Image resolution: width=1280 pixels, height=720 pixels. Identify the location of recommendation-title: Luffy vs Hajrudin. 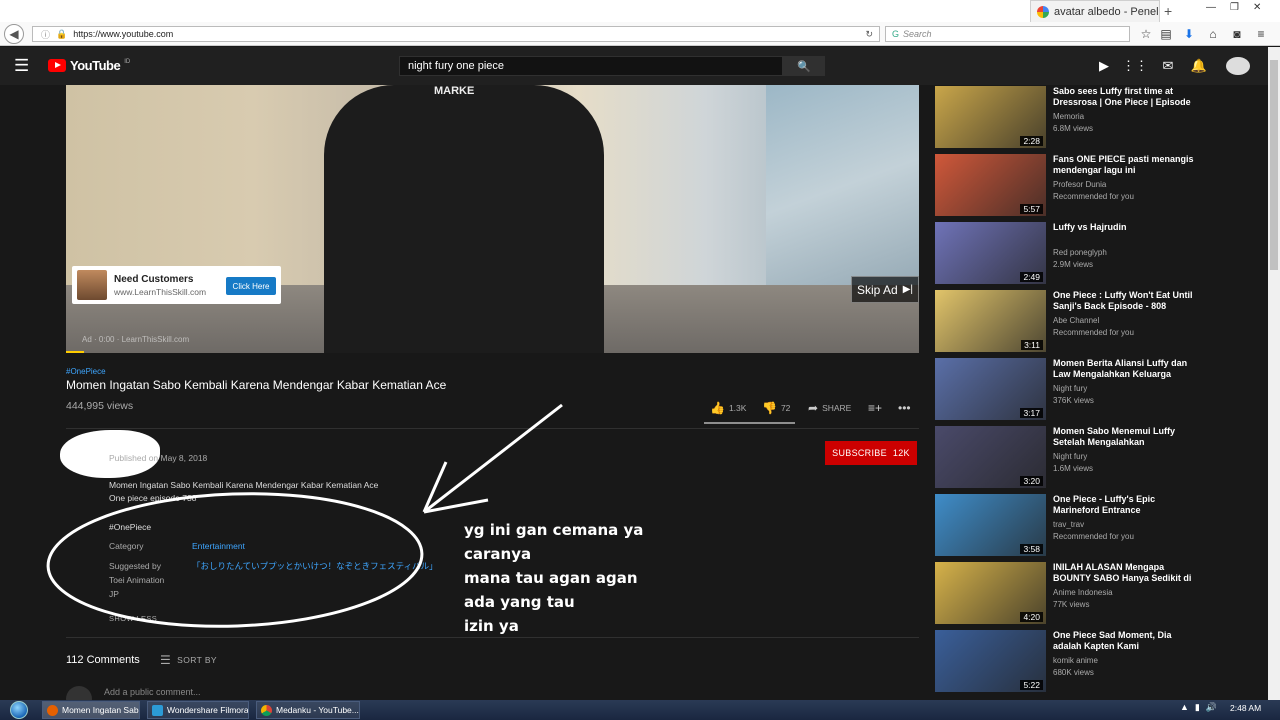
(1124, 227).